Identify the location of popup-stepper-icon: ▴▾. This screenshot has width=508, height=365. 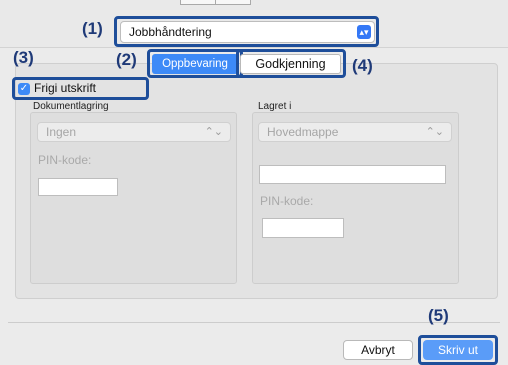
(364, 32).